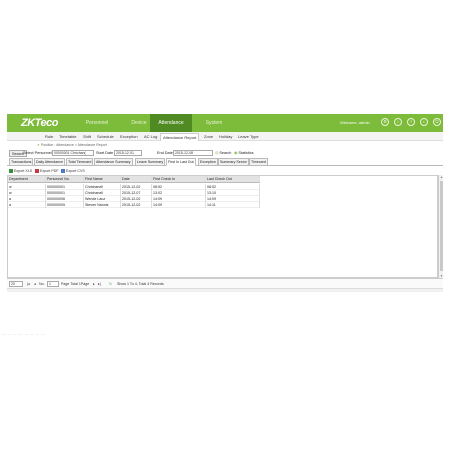 This screenshot has width=450, height=450. Describe the element at coordinates (208, 162) in the screenshot. I see `tab-exception: Exception` at that location.